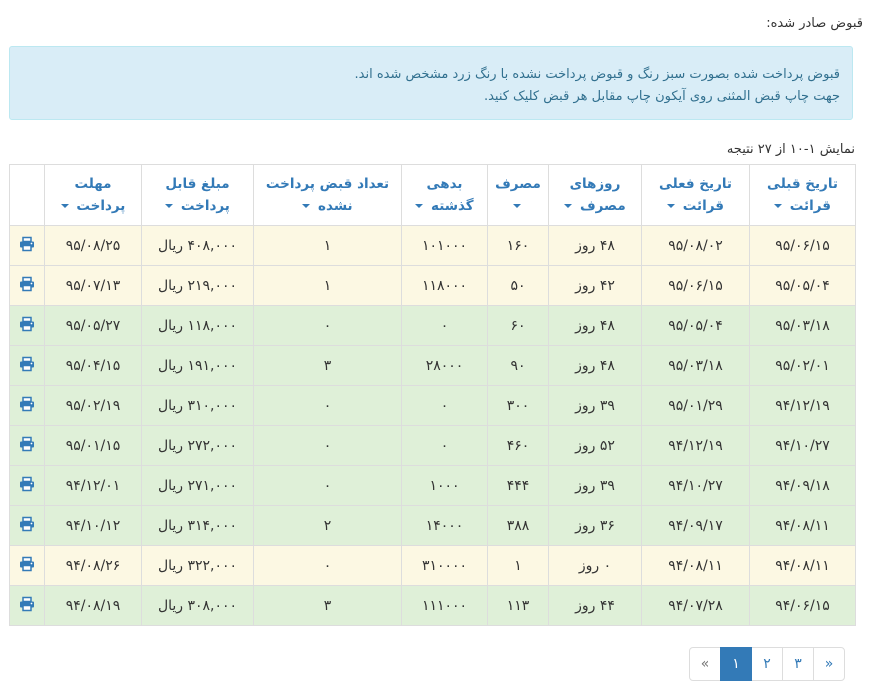 The image size is (873, 695). Describe the element at coordinates (736, 664) in the screenshot. I see `pagination-page-1: ۱` at that location.